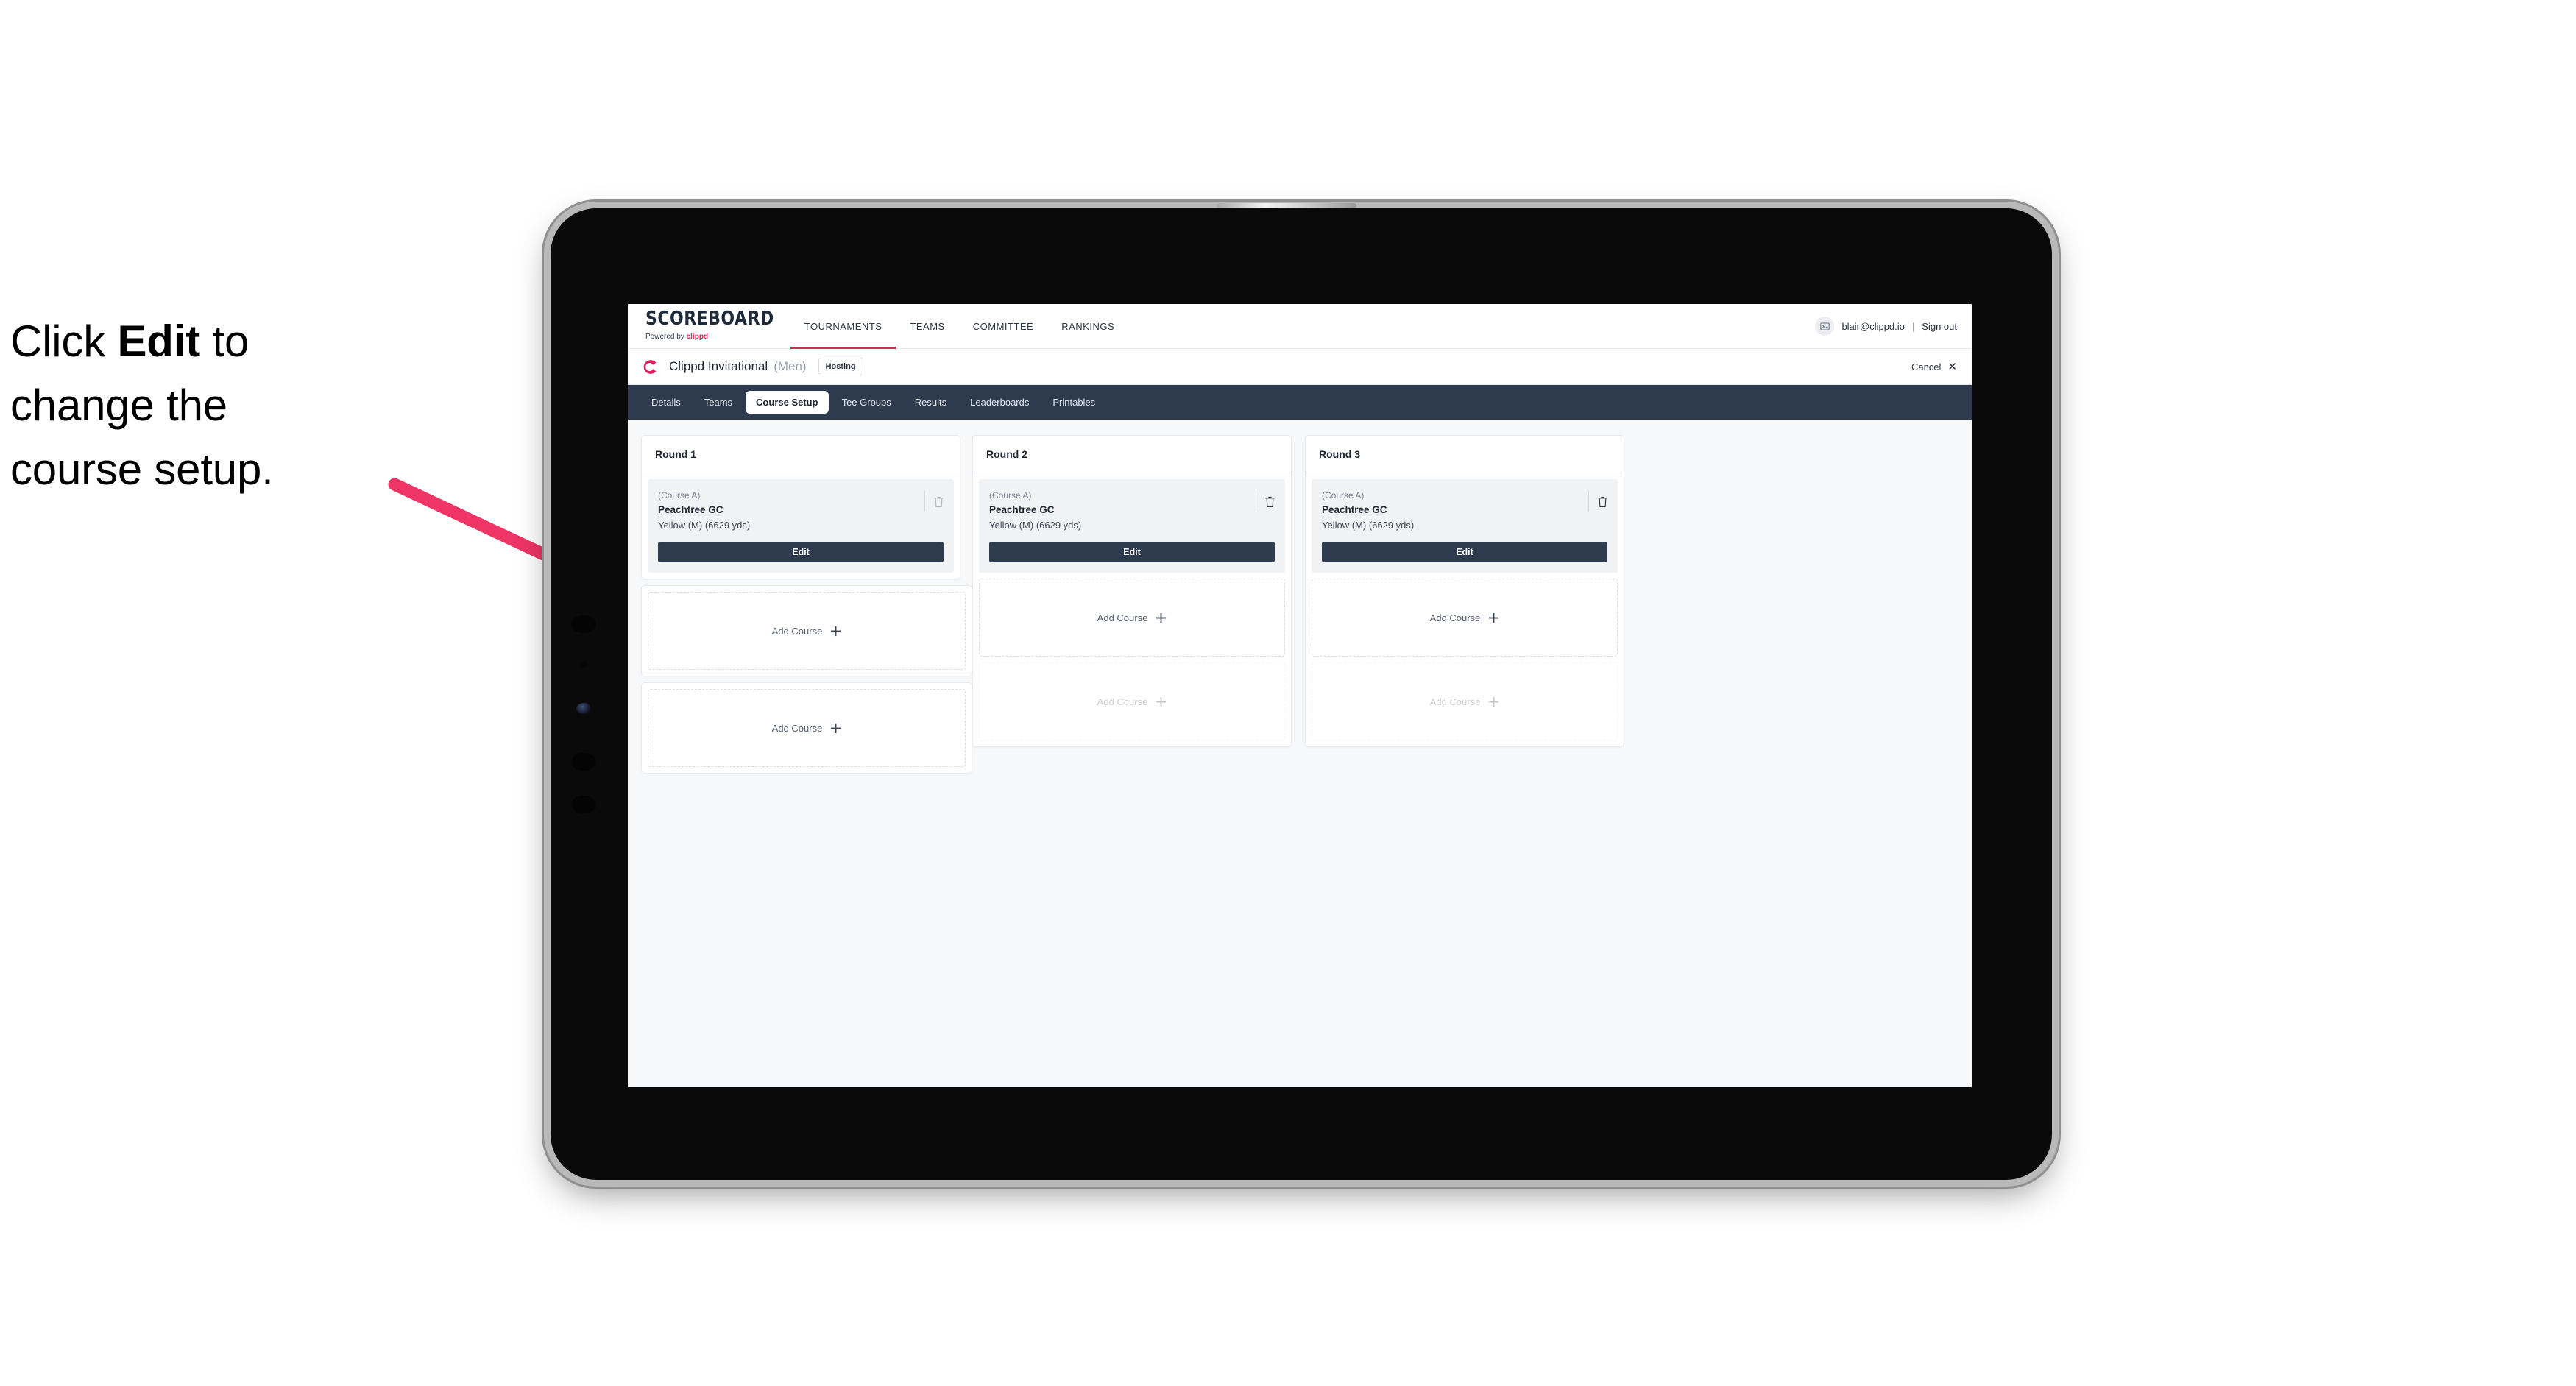 The width and height of the screenshot is (2576, 1386). Describe the element at coordinates (1339, 454) in the screenshot. I see `round-title: Round 3` at that location.